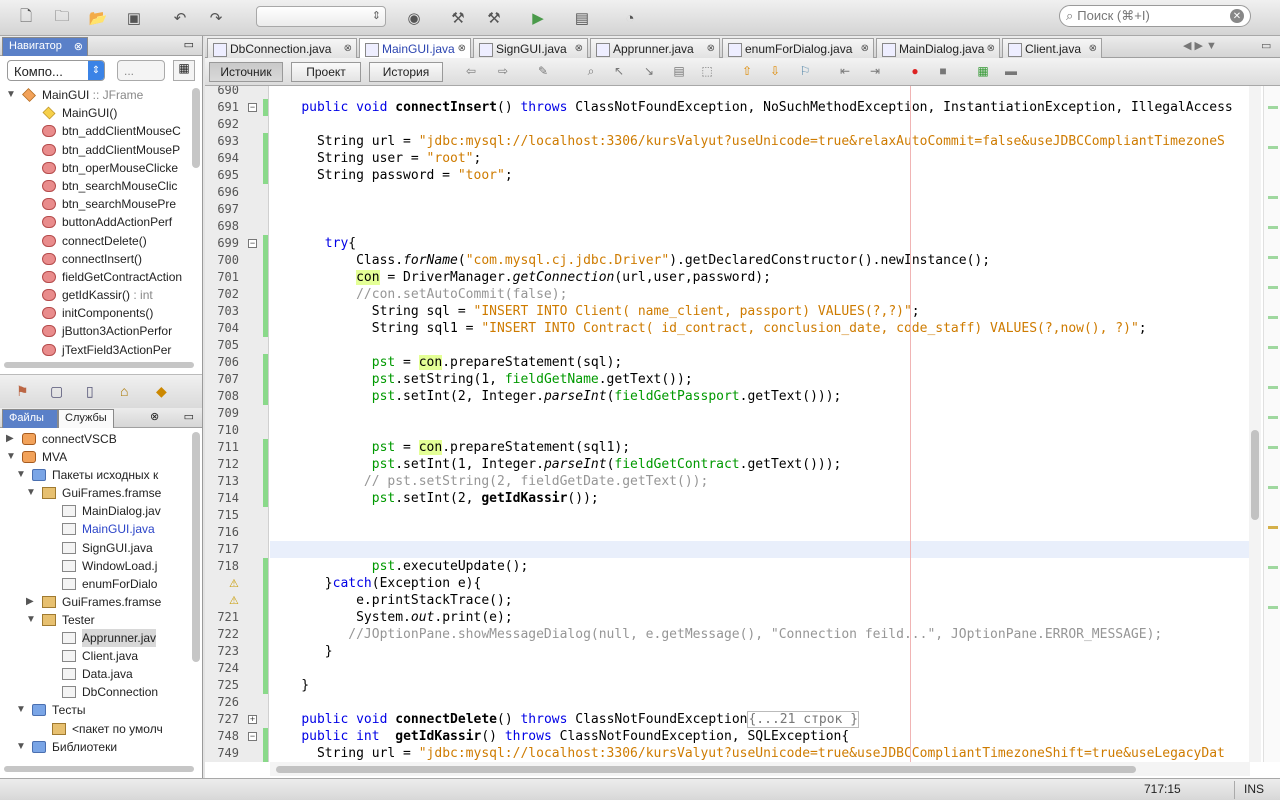 This screenshot has height=800, width=1280. I want to click on find-previous-icon: ↖, so click(619, 72).